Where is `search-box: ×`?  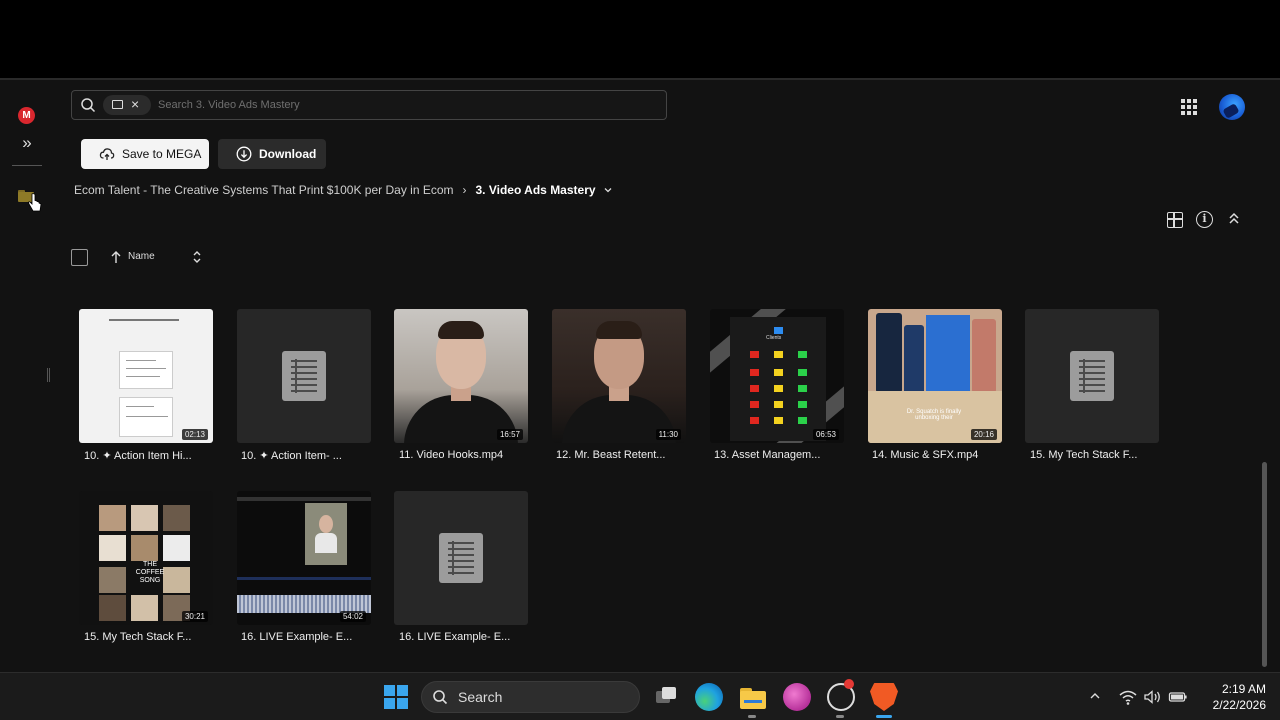
search-box: × is located at coordinates (369, 105).